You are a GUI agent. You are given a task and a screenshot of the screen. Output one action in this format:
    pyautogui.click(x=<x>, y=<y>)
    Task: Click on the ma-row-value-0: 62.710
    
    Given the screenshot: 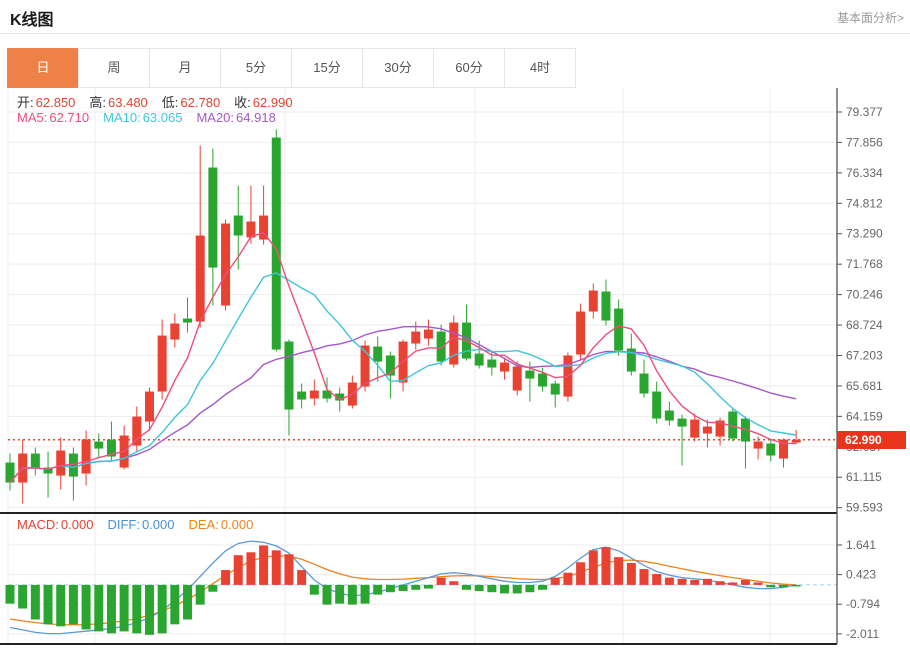 What is the action you would take?
    pyautogui.click(x=69, y=117)
    